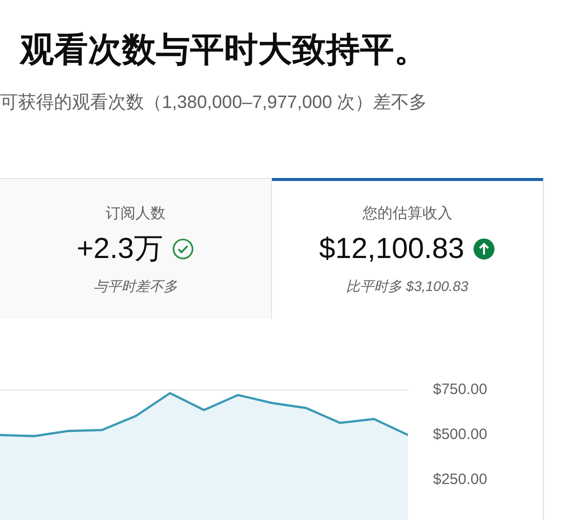  I want to click on y-axis-label: $500.00, so click(460, 435).